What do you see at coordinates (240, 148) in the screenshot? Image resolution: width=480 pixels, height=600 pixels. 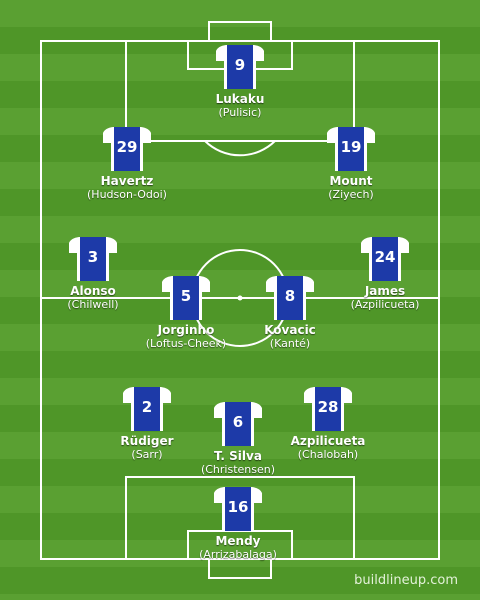 I see `top-penalty-arc` at bounding box center [240, 148].